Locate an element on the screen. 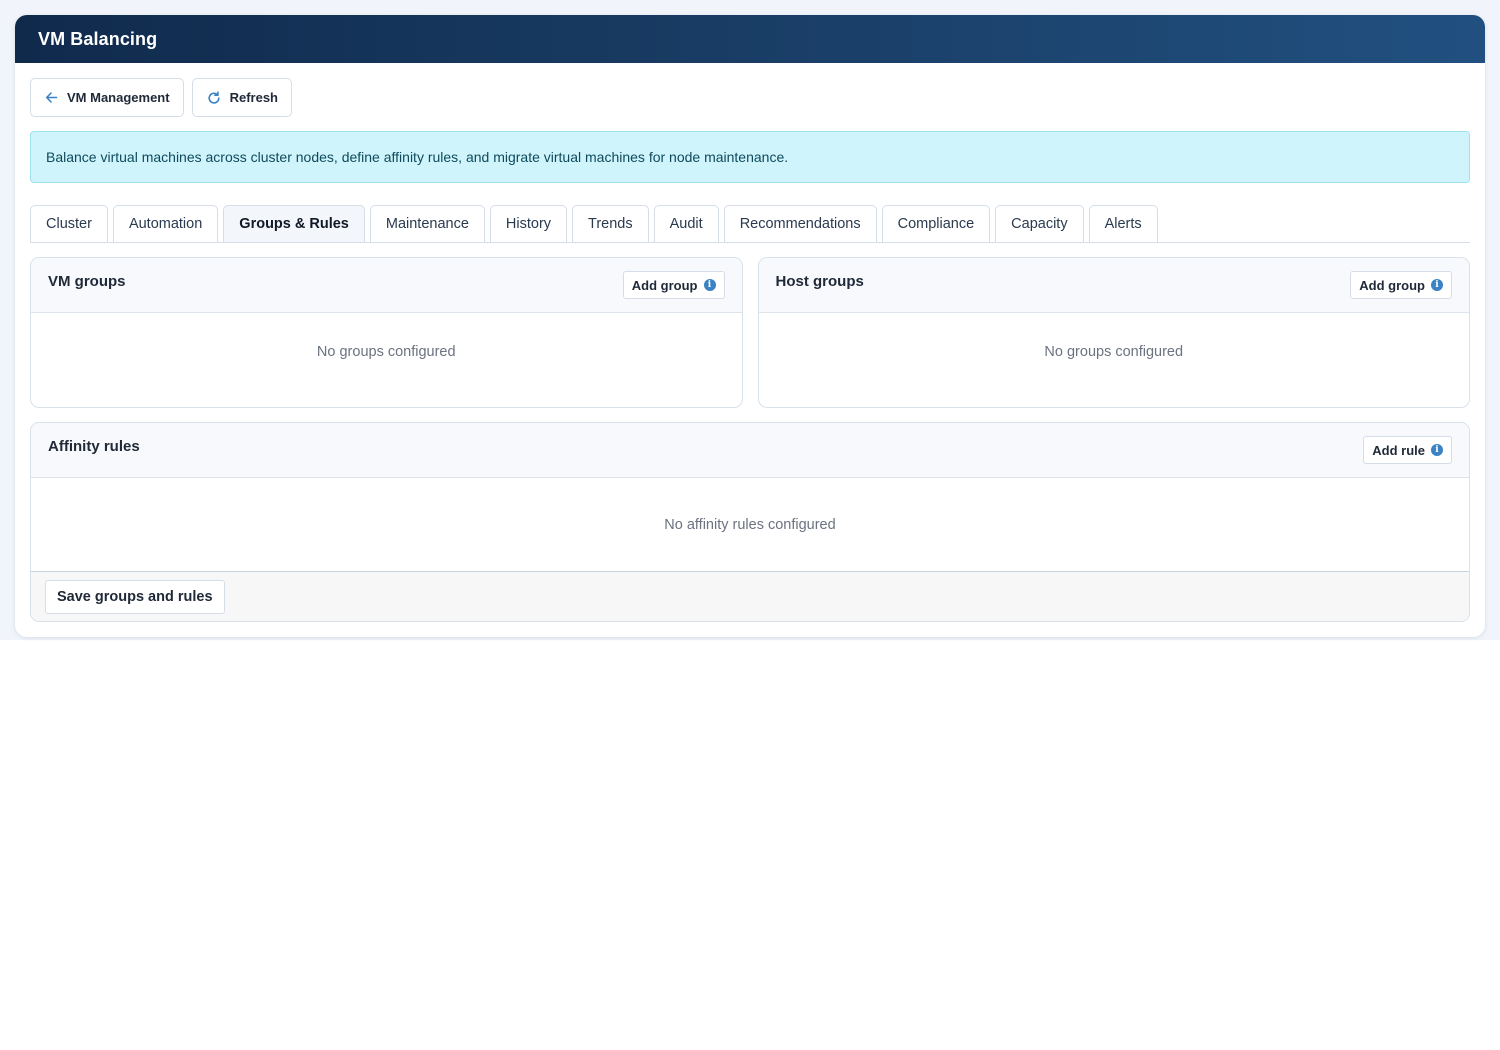 The image size is (1500, 1050). add-host-group-button: Add group i is located at coordinates (1401, 285).